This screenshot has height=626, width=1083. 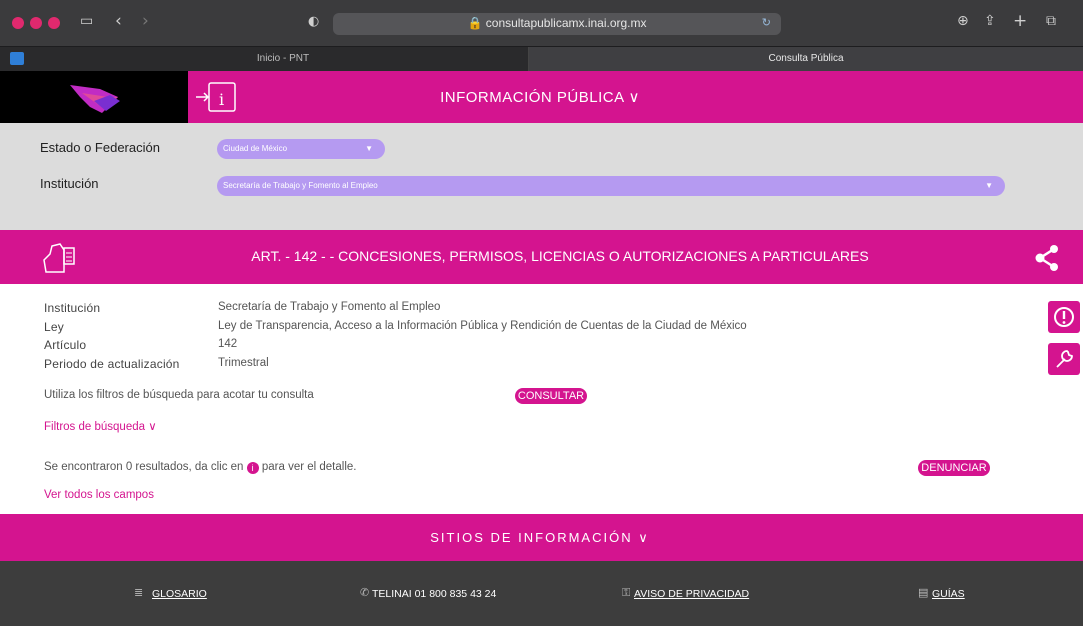 I want to click on info-value-articulo: 142, so click(x=228, y=344).